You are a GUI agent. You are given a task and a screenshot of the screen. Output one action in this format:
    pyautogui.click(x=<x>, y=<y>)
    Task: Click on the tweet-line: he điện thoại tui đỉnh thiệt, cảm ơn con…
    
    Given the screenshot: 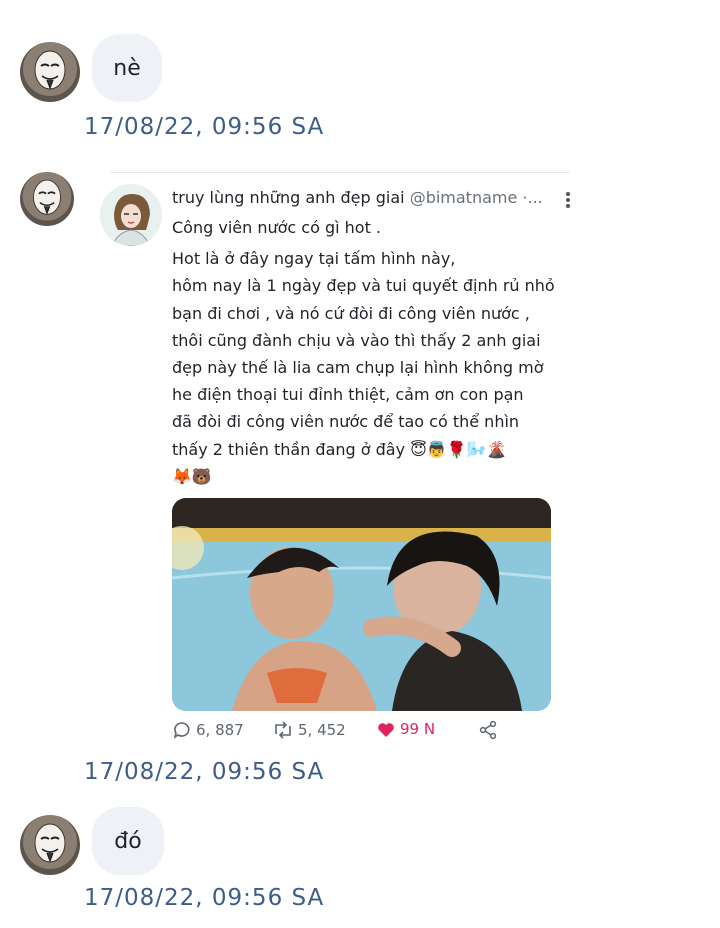 What is the action you would take?
    pyautogui.click(x=348, y=395)
    